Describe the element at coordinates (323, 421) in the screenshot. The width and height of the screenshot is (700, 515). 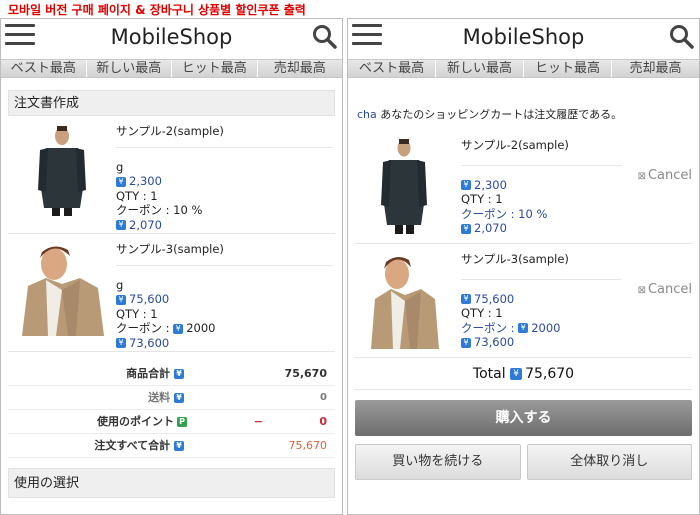
I see `points-value: 0` at that location.